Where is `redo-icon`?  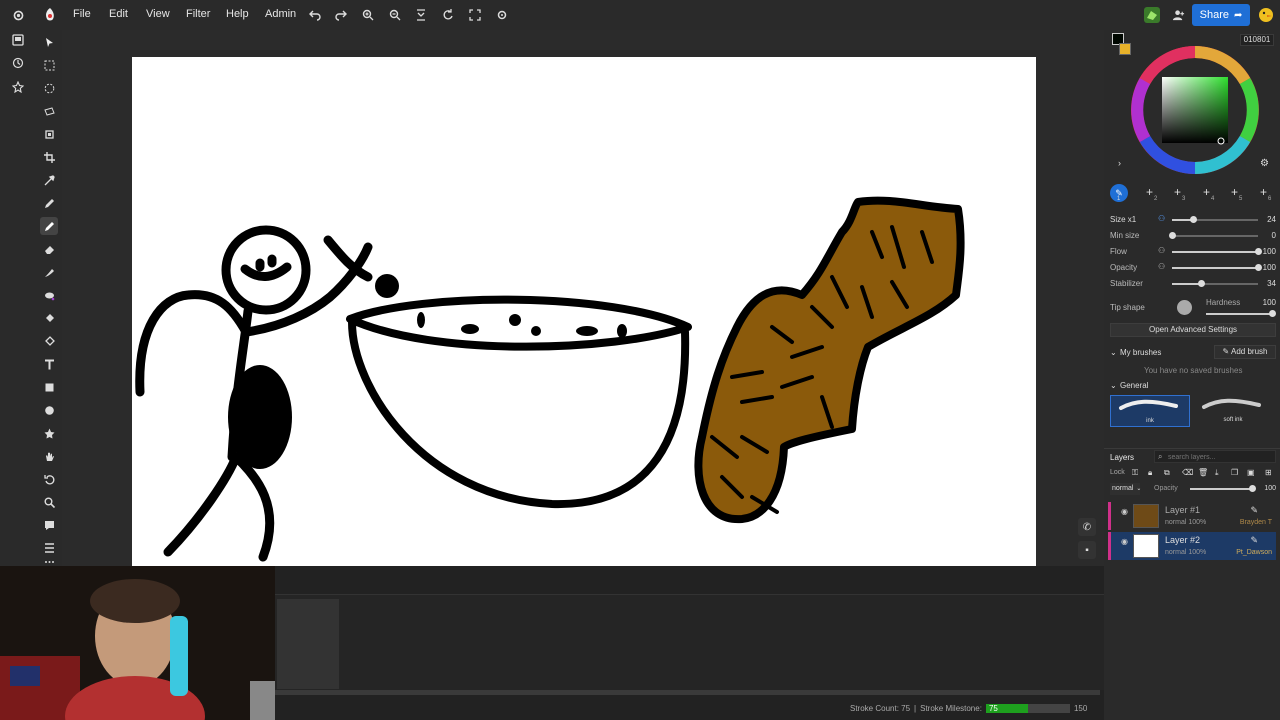 redo-icon is located at coordinates (341, 15).